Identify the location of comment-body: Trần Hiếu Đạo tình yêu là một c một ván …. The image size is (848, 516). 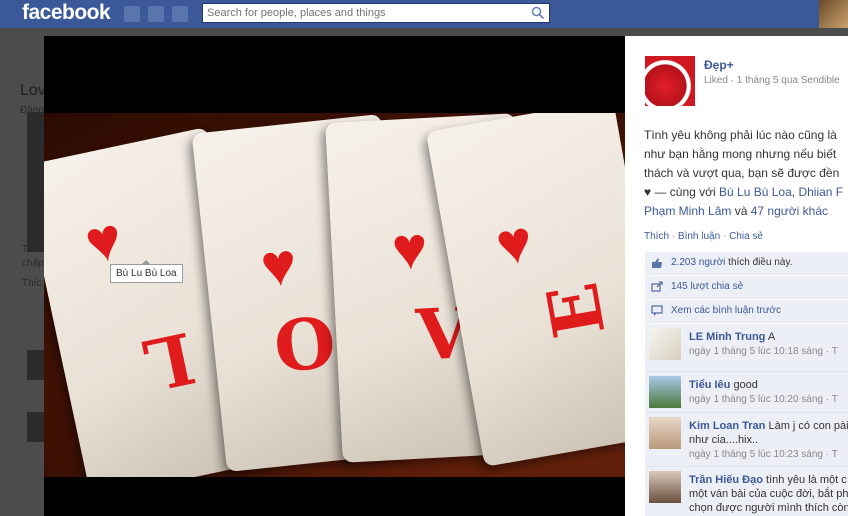
(768, 494).